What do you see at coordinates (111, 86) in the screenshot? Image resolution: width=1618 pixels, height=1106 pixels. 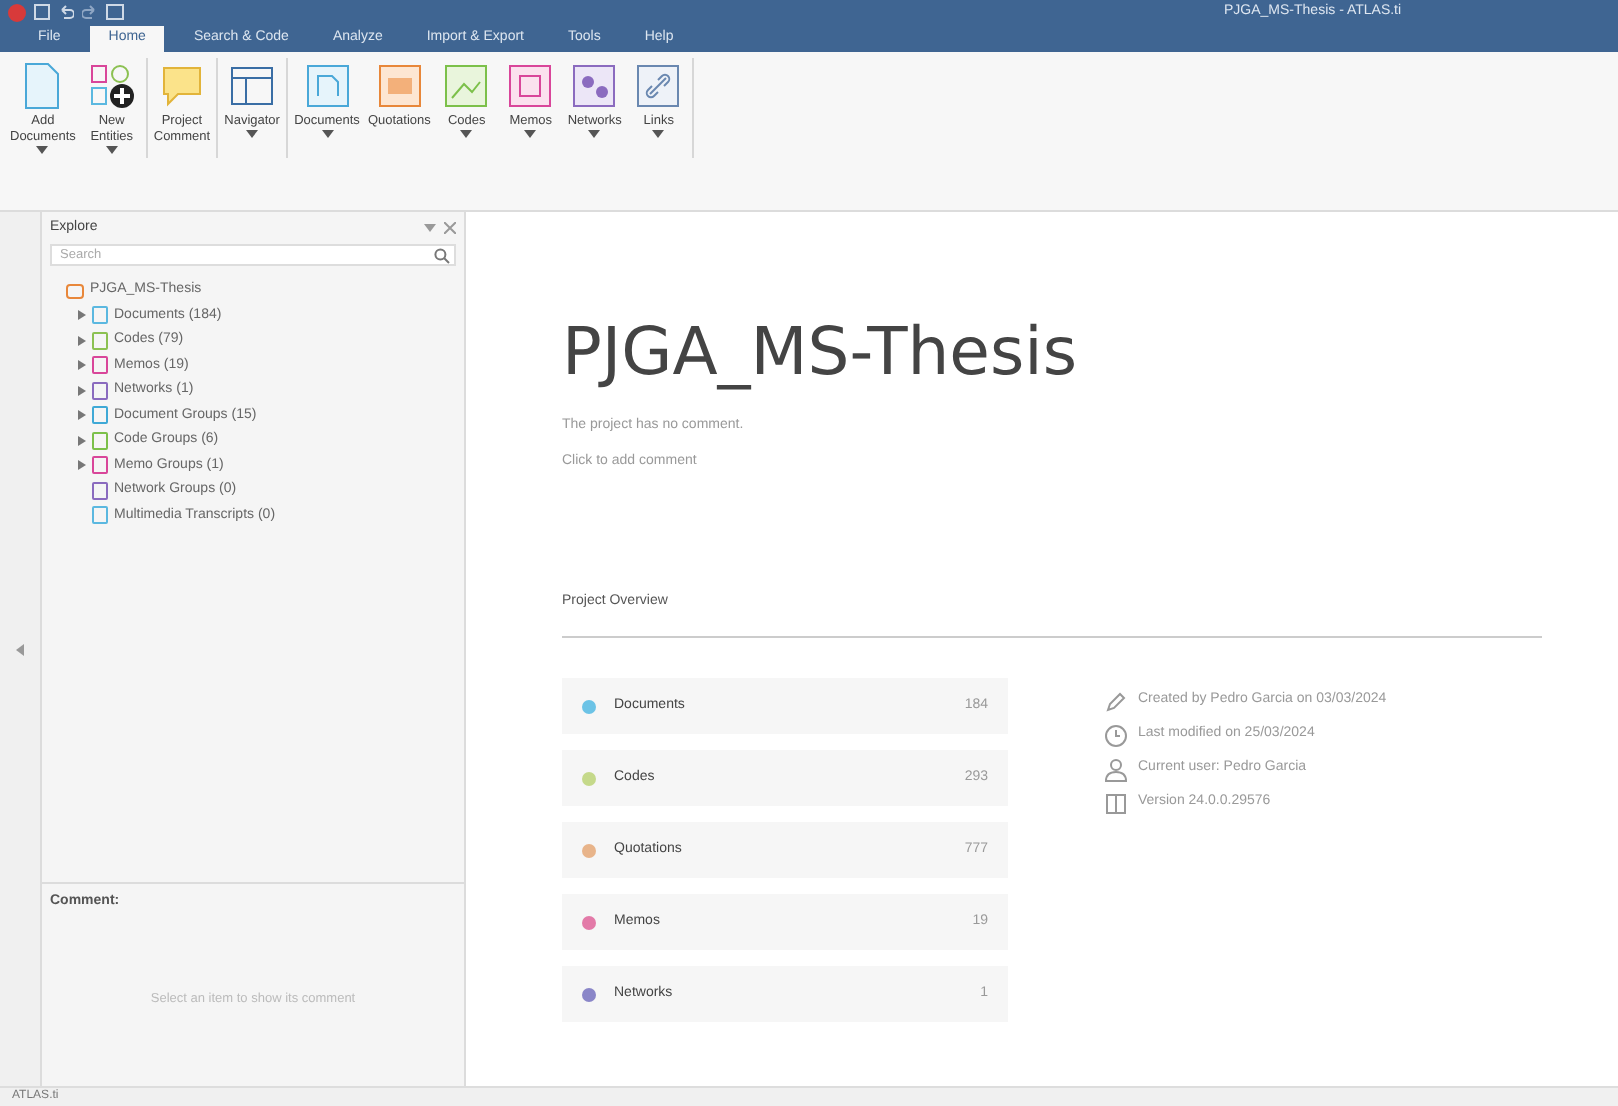 I see `new-entities-icon` at bounding box center [111, 86].